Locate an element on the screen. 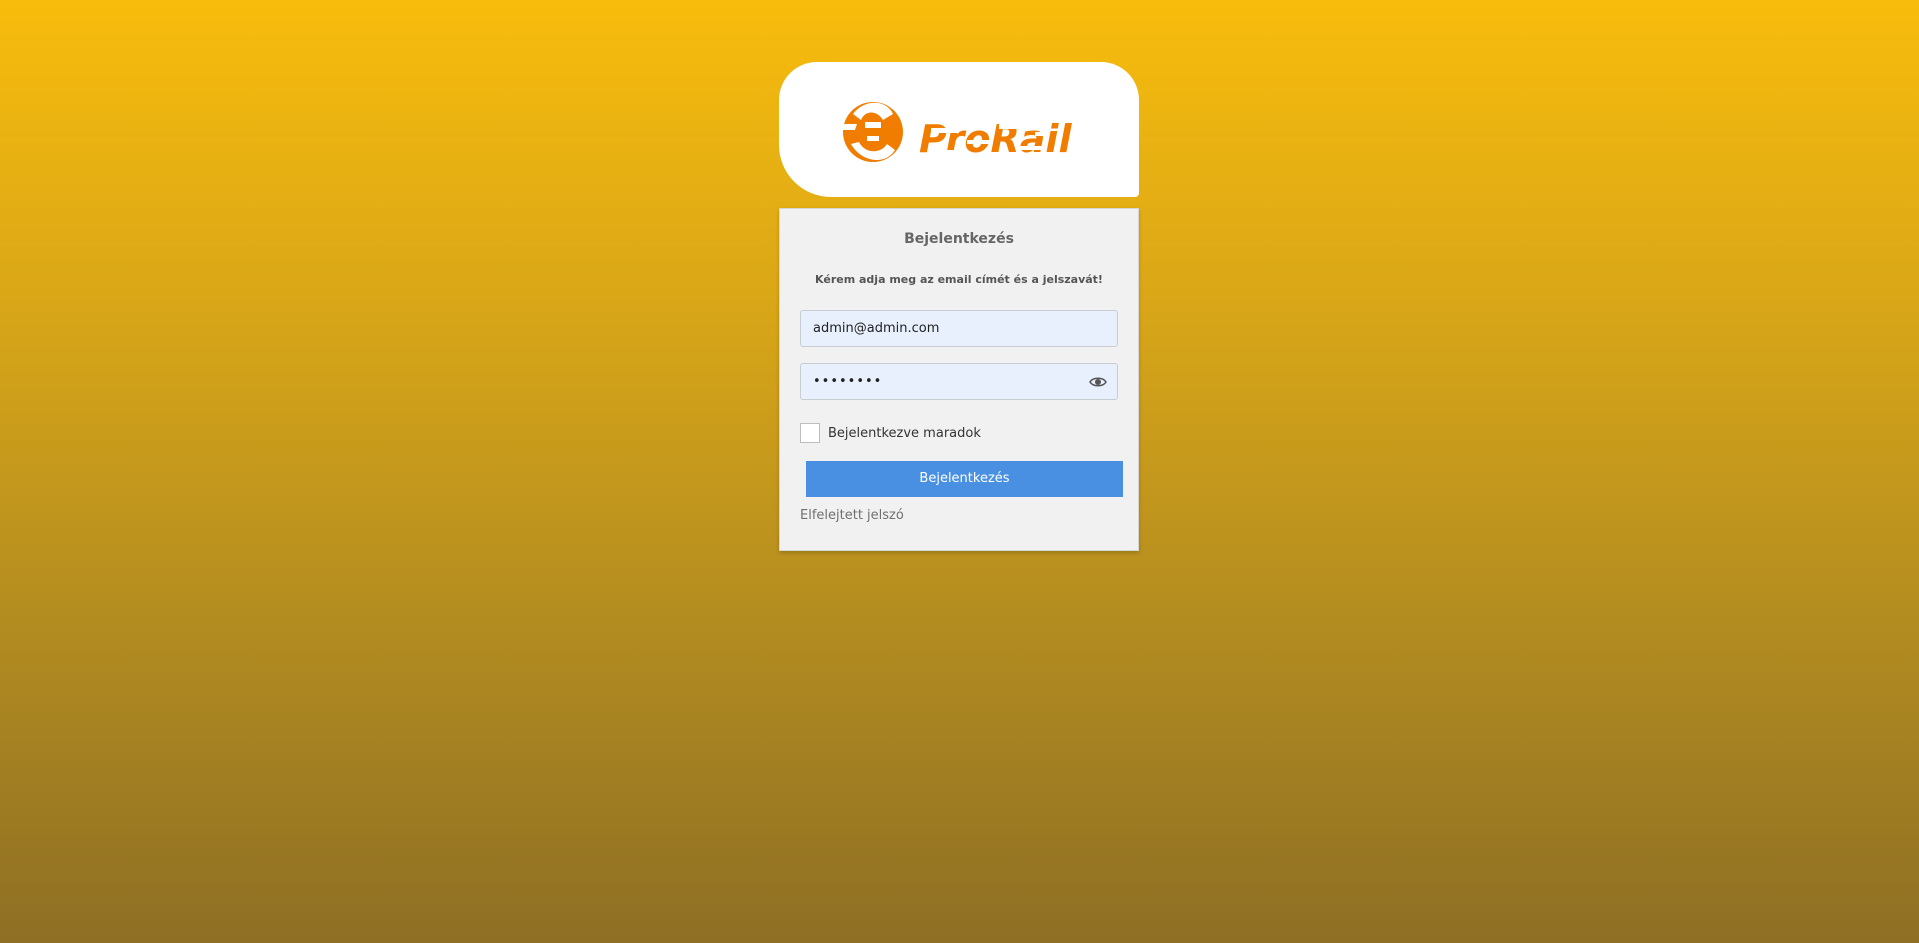  email-input is located at coordinates (959, 328).